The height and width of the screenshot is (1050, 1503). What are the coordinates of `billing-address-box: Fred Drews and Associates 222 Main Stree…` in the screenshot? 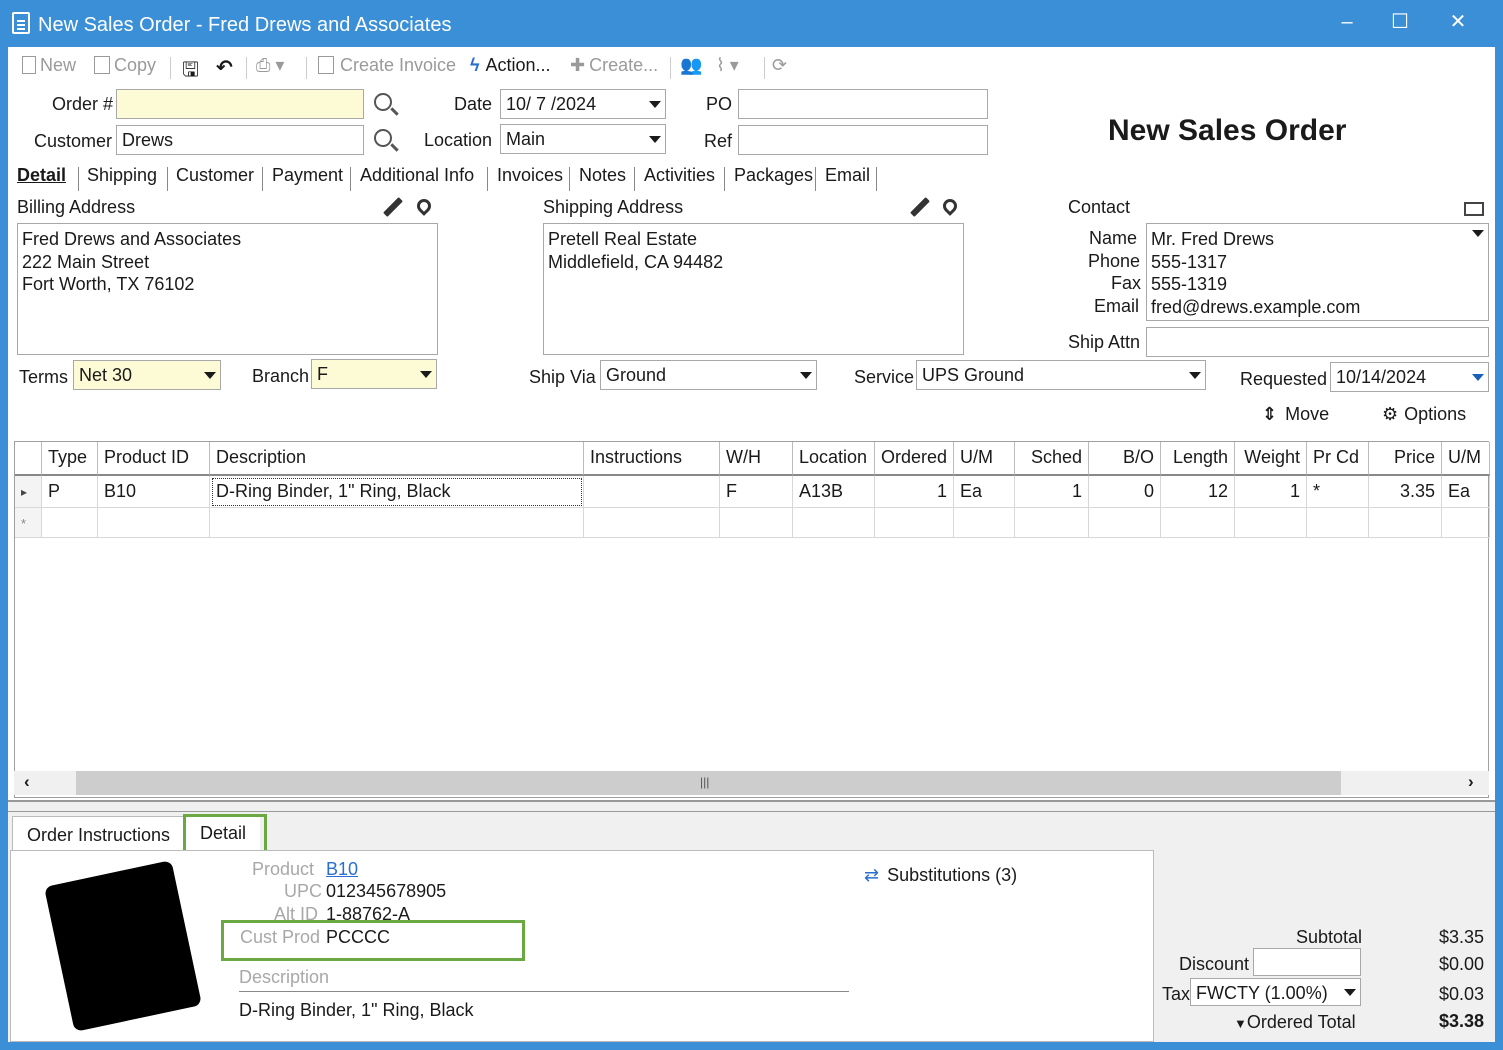 It's located at (227, 289).